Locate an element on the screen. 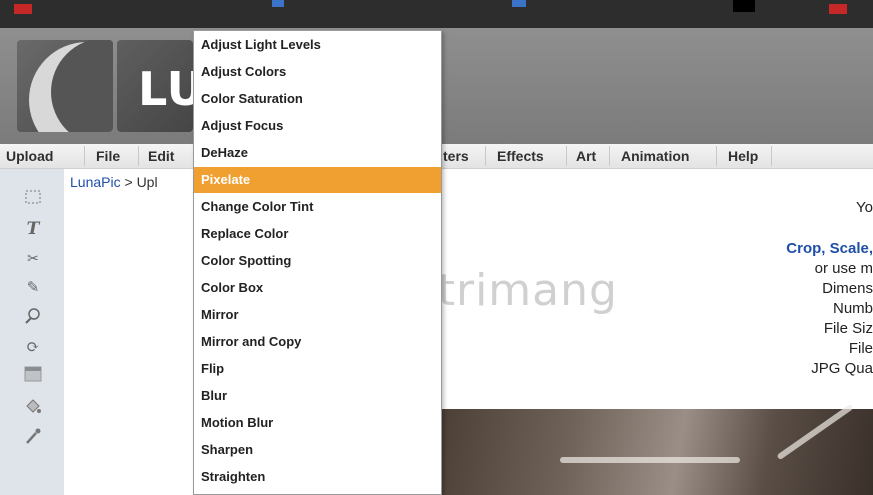 Image resolution: width=873 pixels, height=495 pixels. crop-scale-link: Crop, Scale, is located at coordinates (829, 248).